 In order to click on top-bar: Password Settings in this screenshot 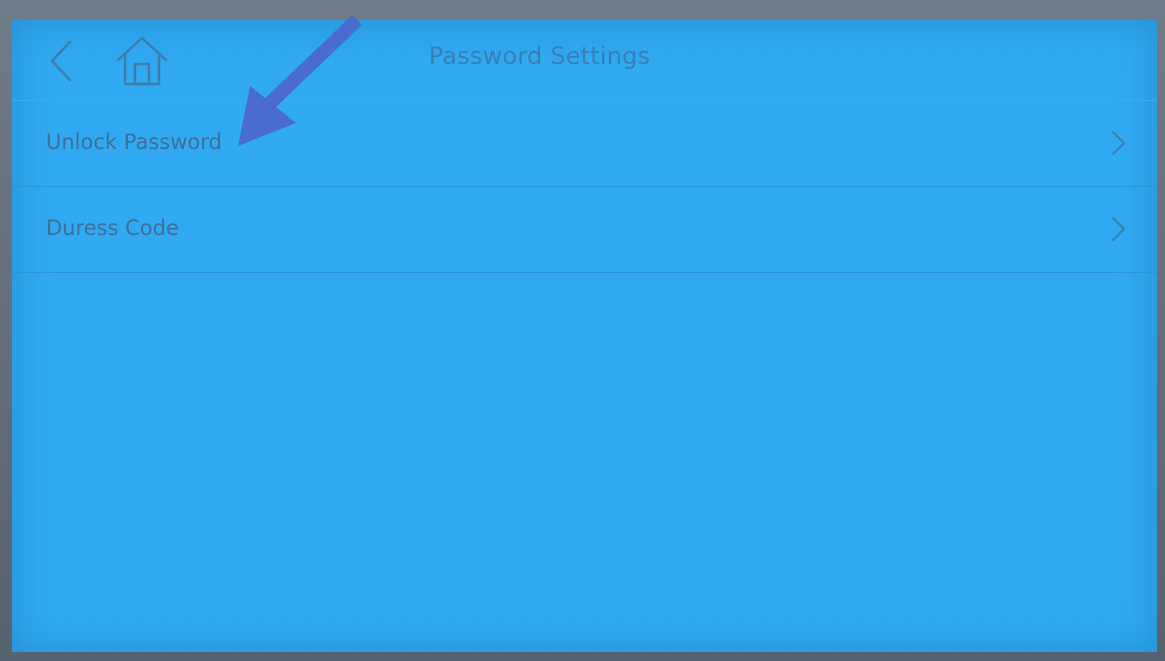, I will do `click(584, 58)`.